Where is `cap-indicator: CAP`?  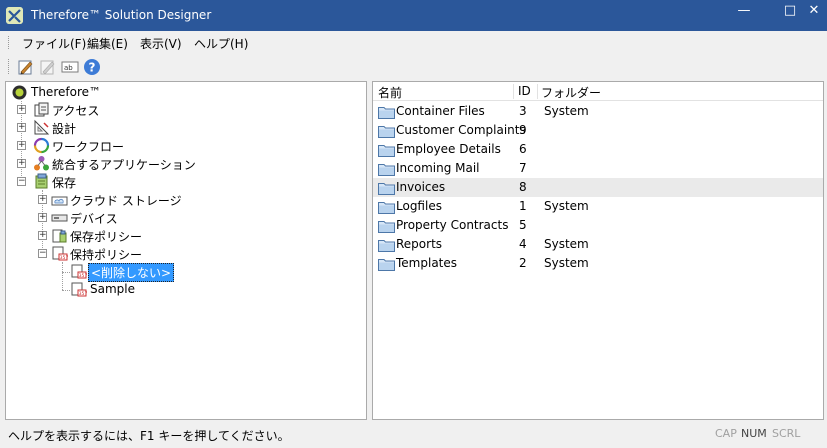 cap-indicator: CAP is located at coordinates (726, 433).